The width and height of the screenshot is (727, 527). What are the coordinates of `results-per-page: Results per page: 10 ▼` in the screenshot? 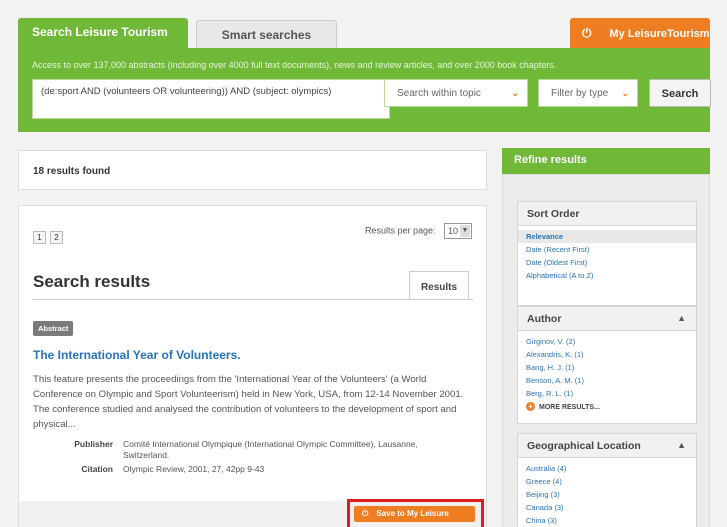 It's located at (418, 231).